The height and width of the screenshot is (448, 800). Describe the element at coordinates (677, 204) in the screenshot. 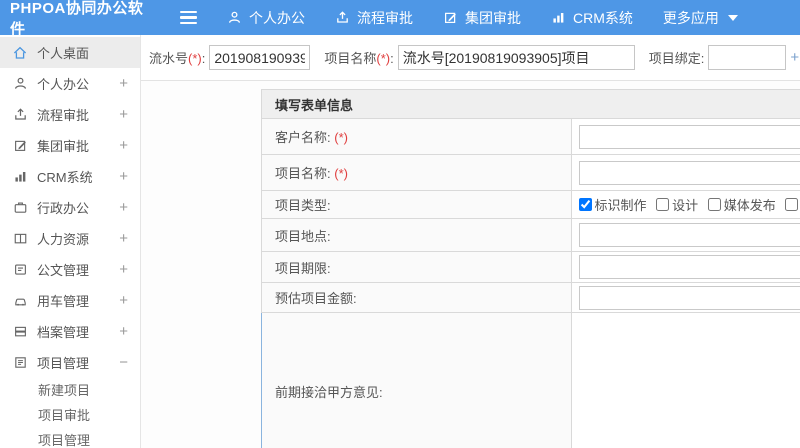

I see `checkbox-design: 设计` at that location.